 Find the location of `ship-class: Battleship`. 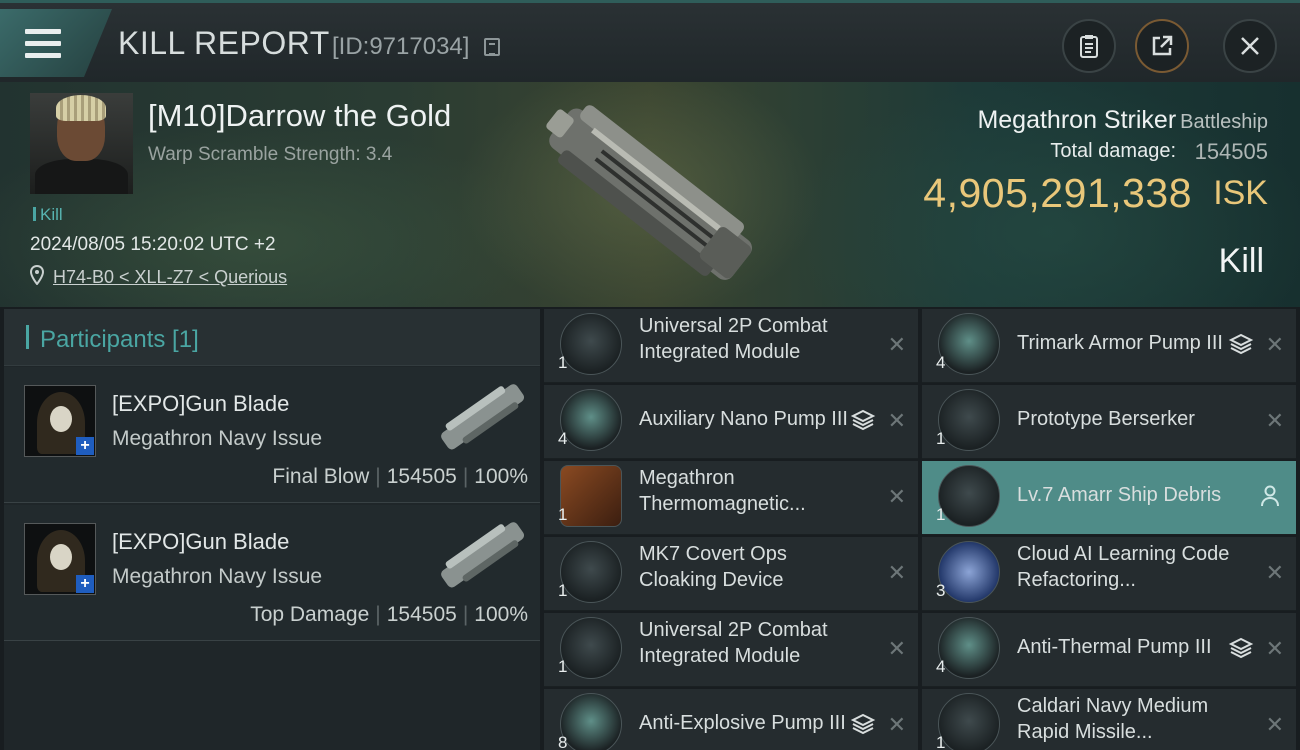

ship-class: Battleship is located at coordinates (1224, 122).